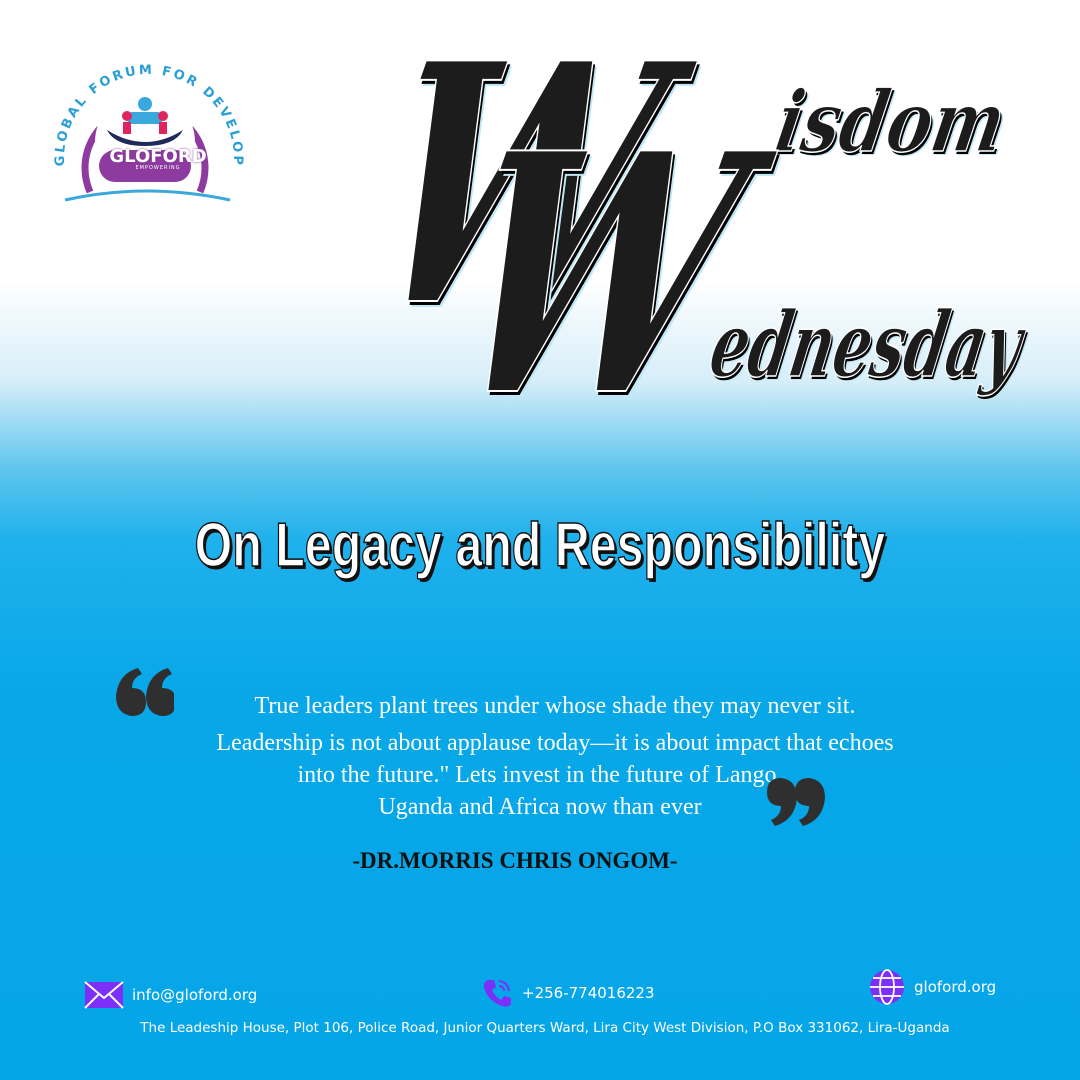  Describe the element at coordinates (104, 995) in the screenshot. I see `envelope-icon` at that location.